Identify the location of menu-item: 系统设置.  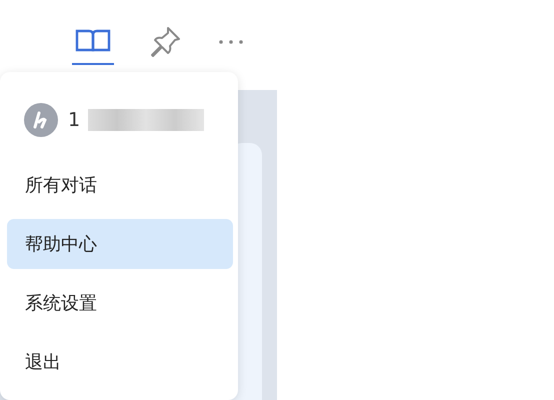
(120, 303).